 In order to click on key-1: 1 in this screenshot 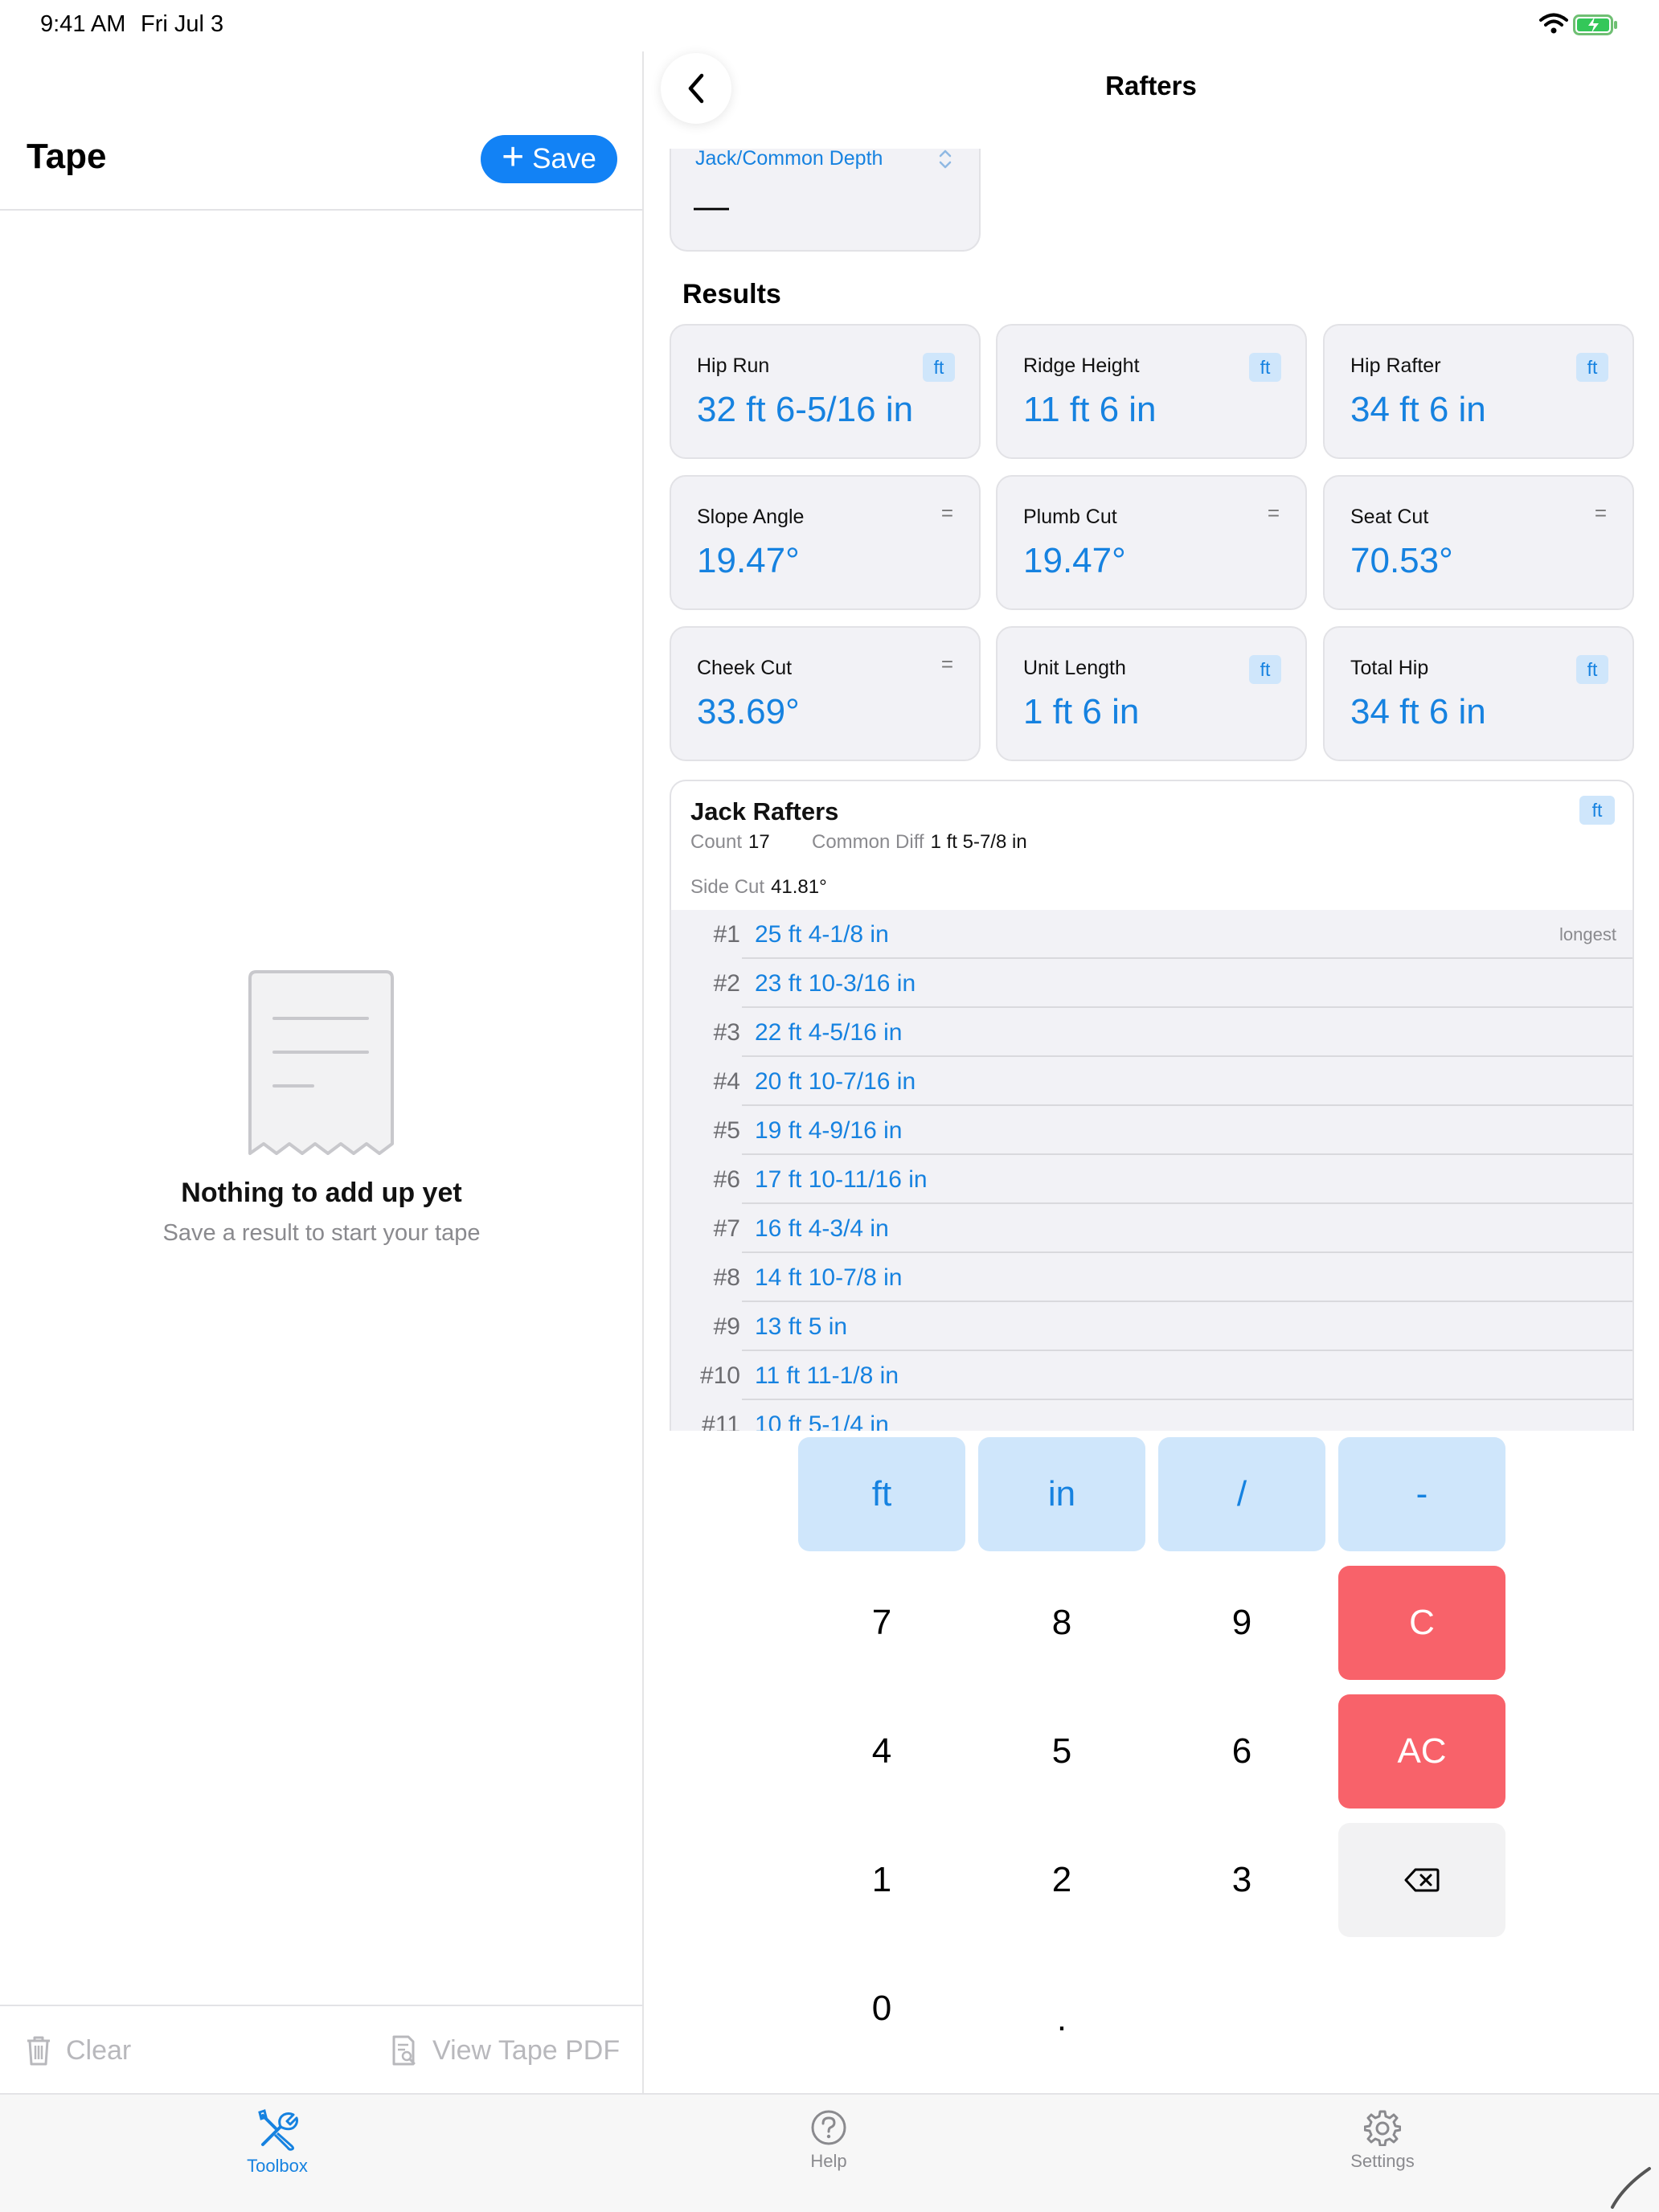, I will do `click(882, 1880)`.